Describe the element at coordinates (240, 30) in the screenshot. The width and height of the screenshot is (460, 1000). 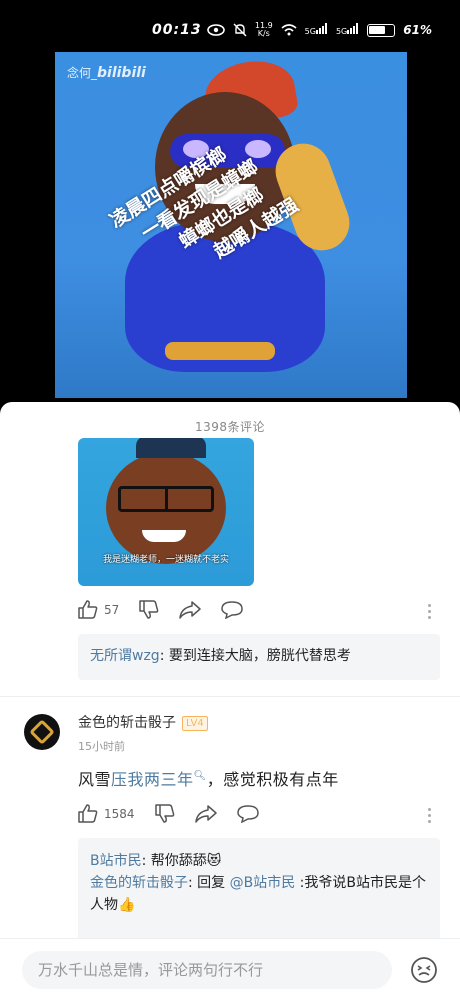
I see `mute-bell-icon` at that location.